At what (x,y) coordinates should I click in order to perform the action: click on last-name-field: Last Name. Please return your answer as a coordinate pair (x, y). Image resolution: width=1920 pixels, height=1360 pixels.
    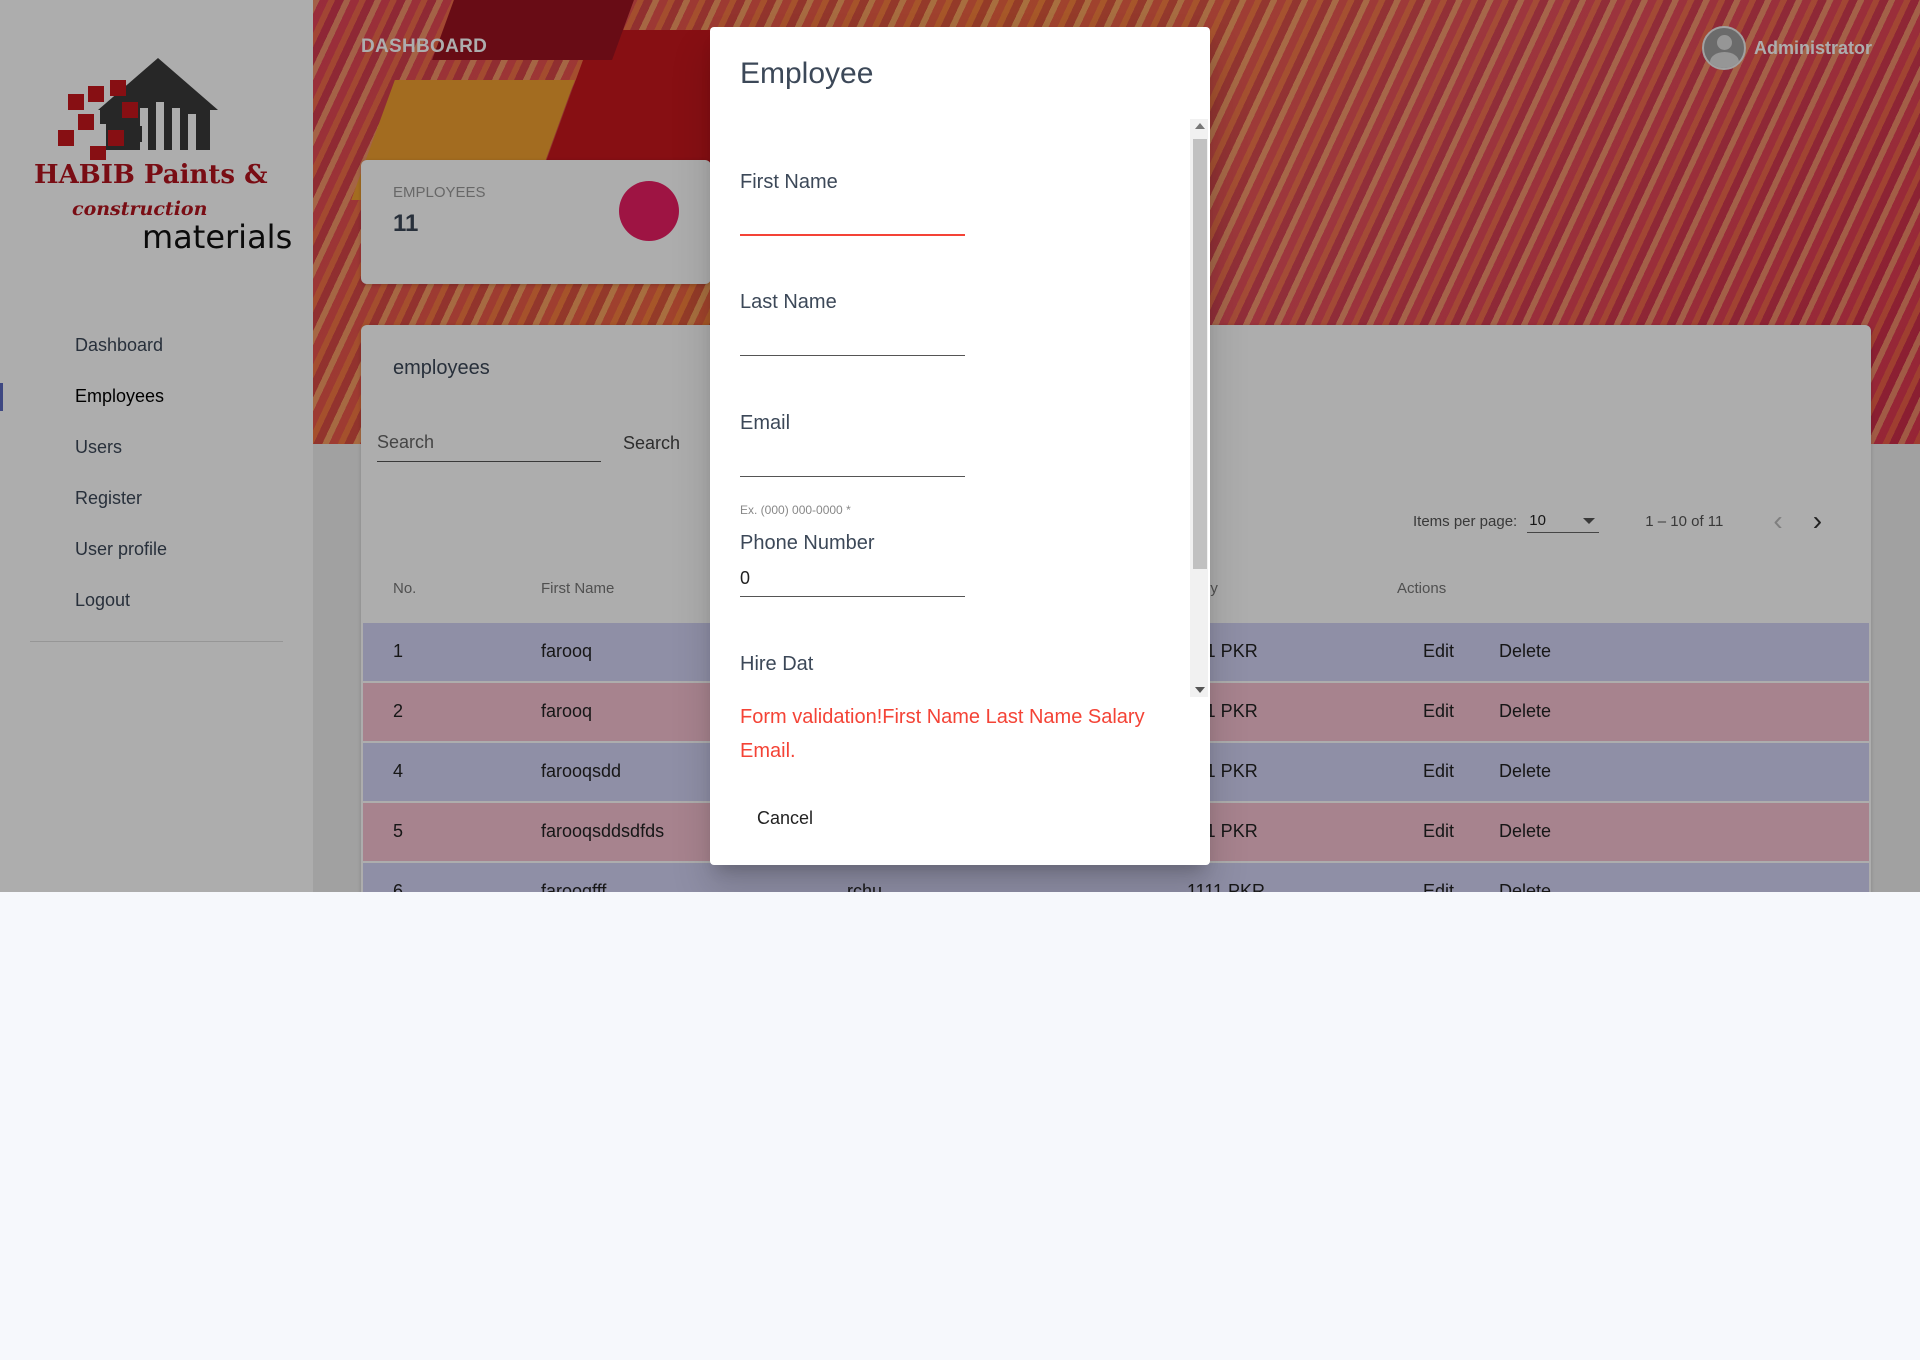
    Looking at the image, I should click on (852, 324).